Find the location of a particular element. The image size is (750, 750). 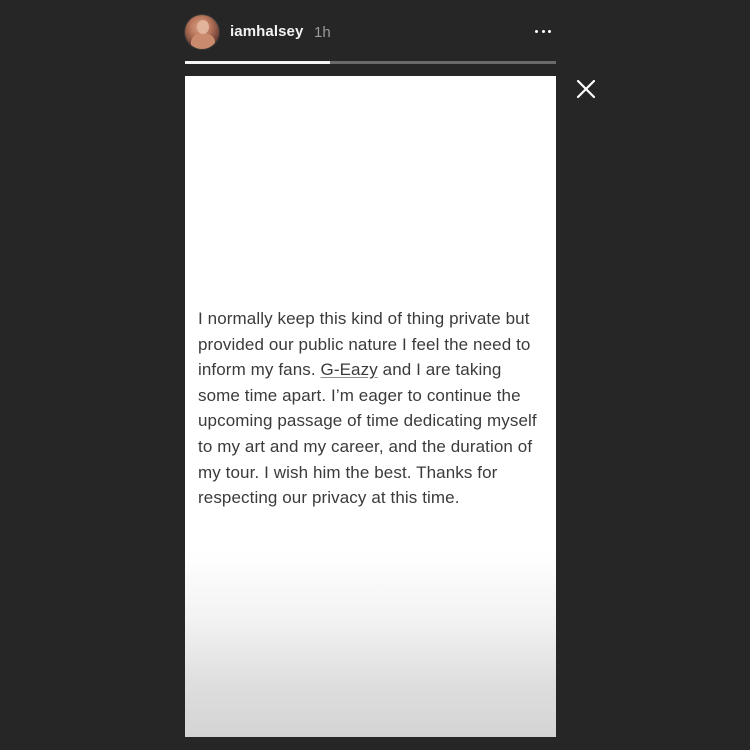

close-icon-svg is located at coordinates (586, 89).